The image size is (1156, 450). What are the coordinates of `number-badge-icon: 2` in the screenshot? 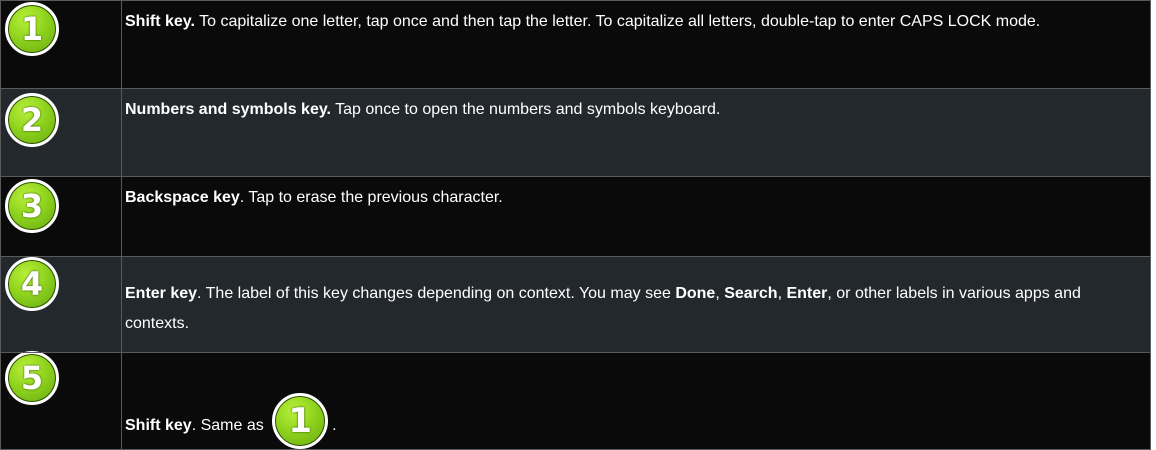 It's located at (32, 120).